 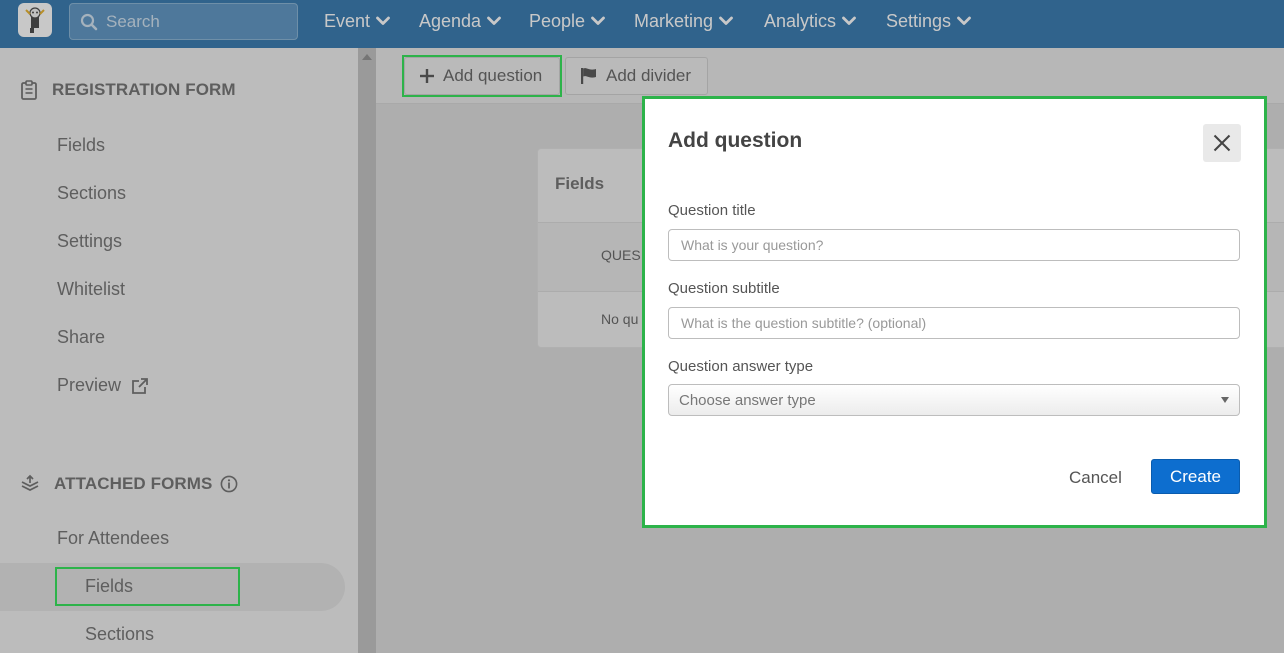 What do you see at coordinates (482, 76) in the screenshot?
I see `highlight-add-question` at bounding box center [482, 76].